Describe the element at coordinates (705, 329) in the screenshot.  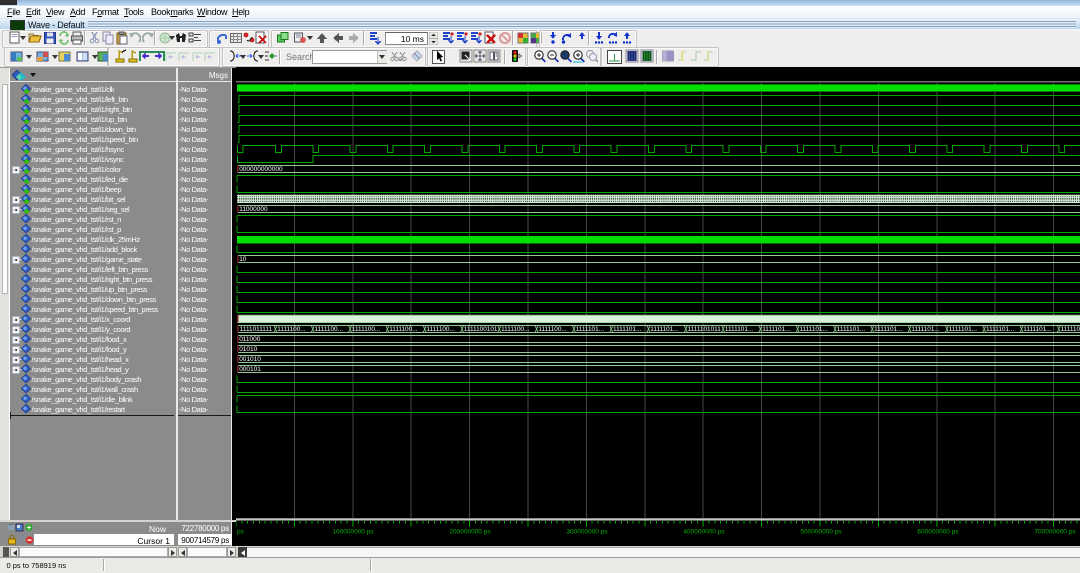
I see `svg-text: 1111101011` at that location.